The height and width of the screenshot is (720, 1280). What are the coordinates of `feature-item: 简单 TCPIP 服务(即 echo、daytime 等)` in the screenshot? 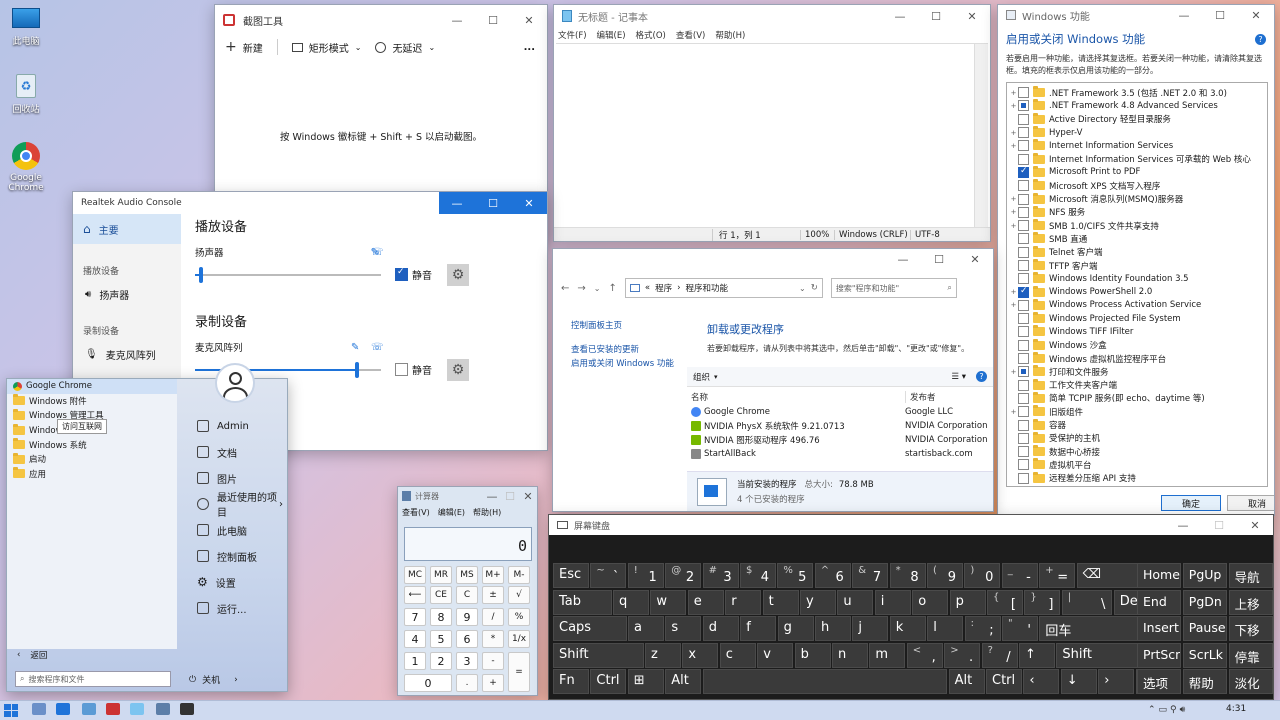 It's located at (1137, 398).